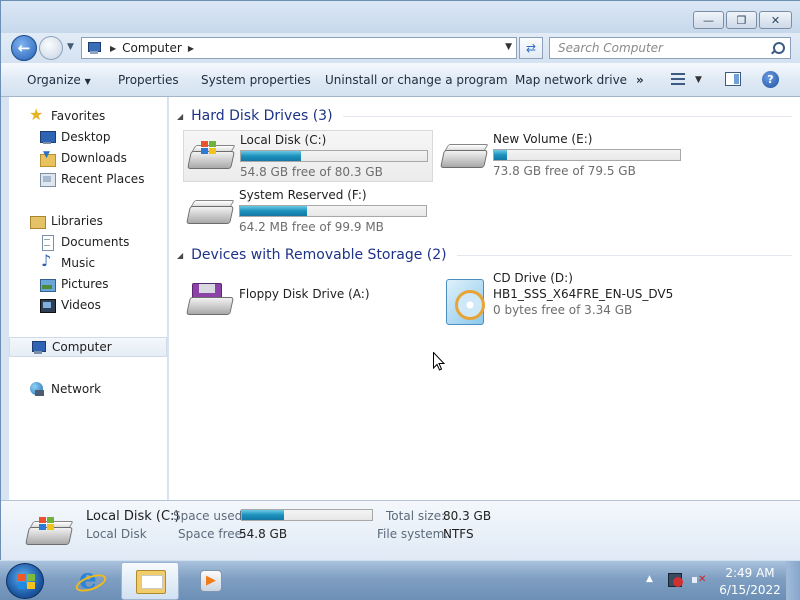 This screenshot has width=800, height=600. I want to click on help-icon: ?, so click(770, 79).